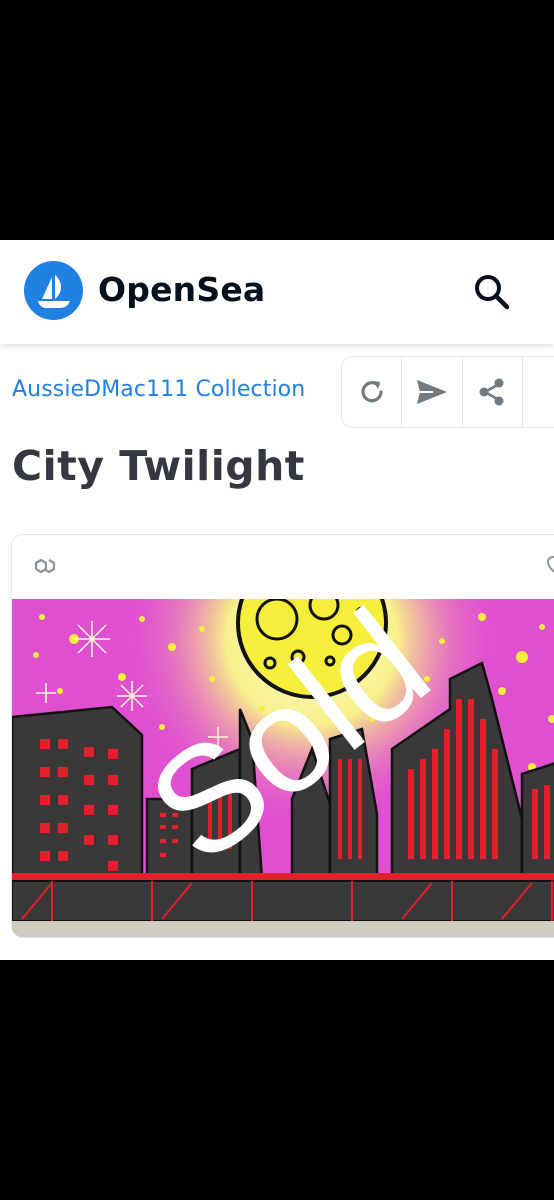  Describe the element at coordinates (550, 566) in the screenshot. I see `heart-icon` at that location.